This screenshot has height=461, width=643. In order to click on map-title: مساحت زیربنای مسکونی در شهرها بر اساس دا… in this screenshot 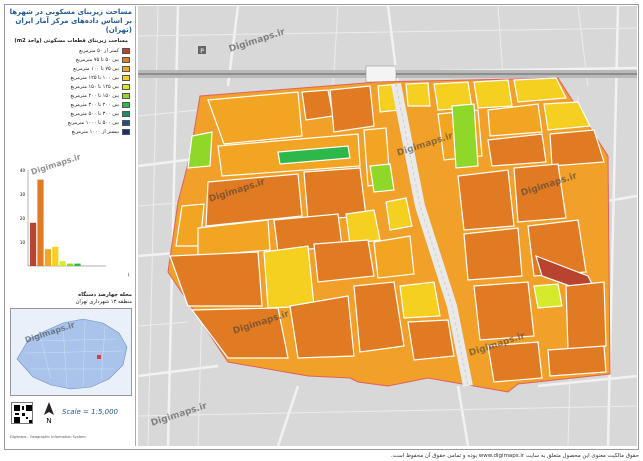, I will do `click(70, 21)`.